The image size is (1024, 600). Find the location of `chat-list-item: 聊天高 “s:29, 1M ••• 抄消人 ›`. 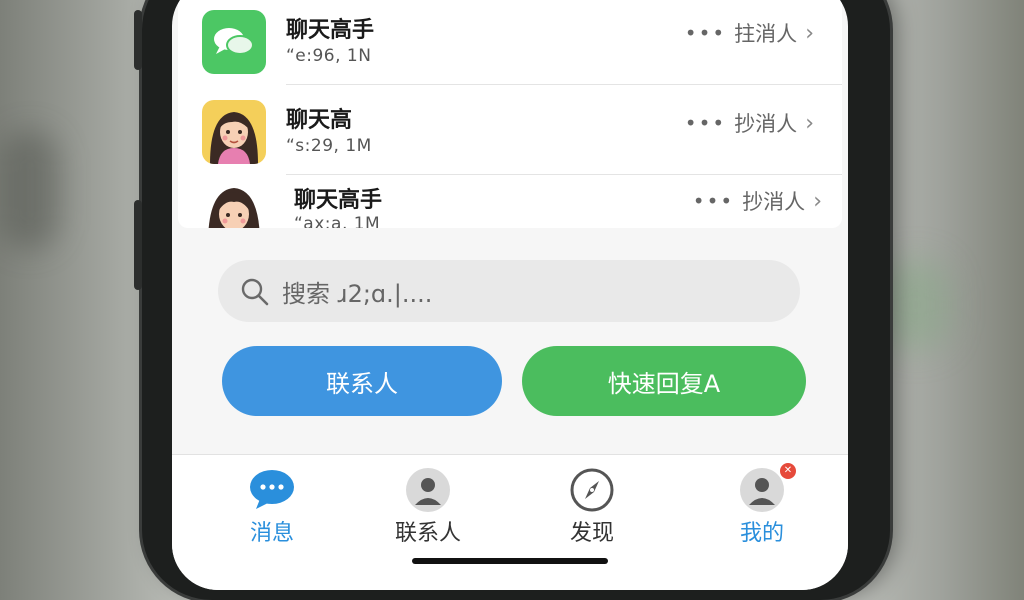

chat-list-item: 聊天高 “s:29, 1M ••• 抄消人 › is located at coordinates (510, 133).